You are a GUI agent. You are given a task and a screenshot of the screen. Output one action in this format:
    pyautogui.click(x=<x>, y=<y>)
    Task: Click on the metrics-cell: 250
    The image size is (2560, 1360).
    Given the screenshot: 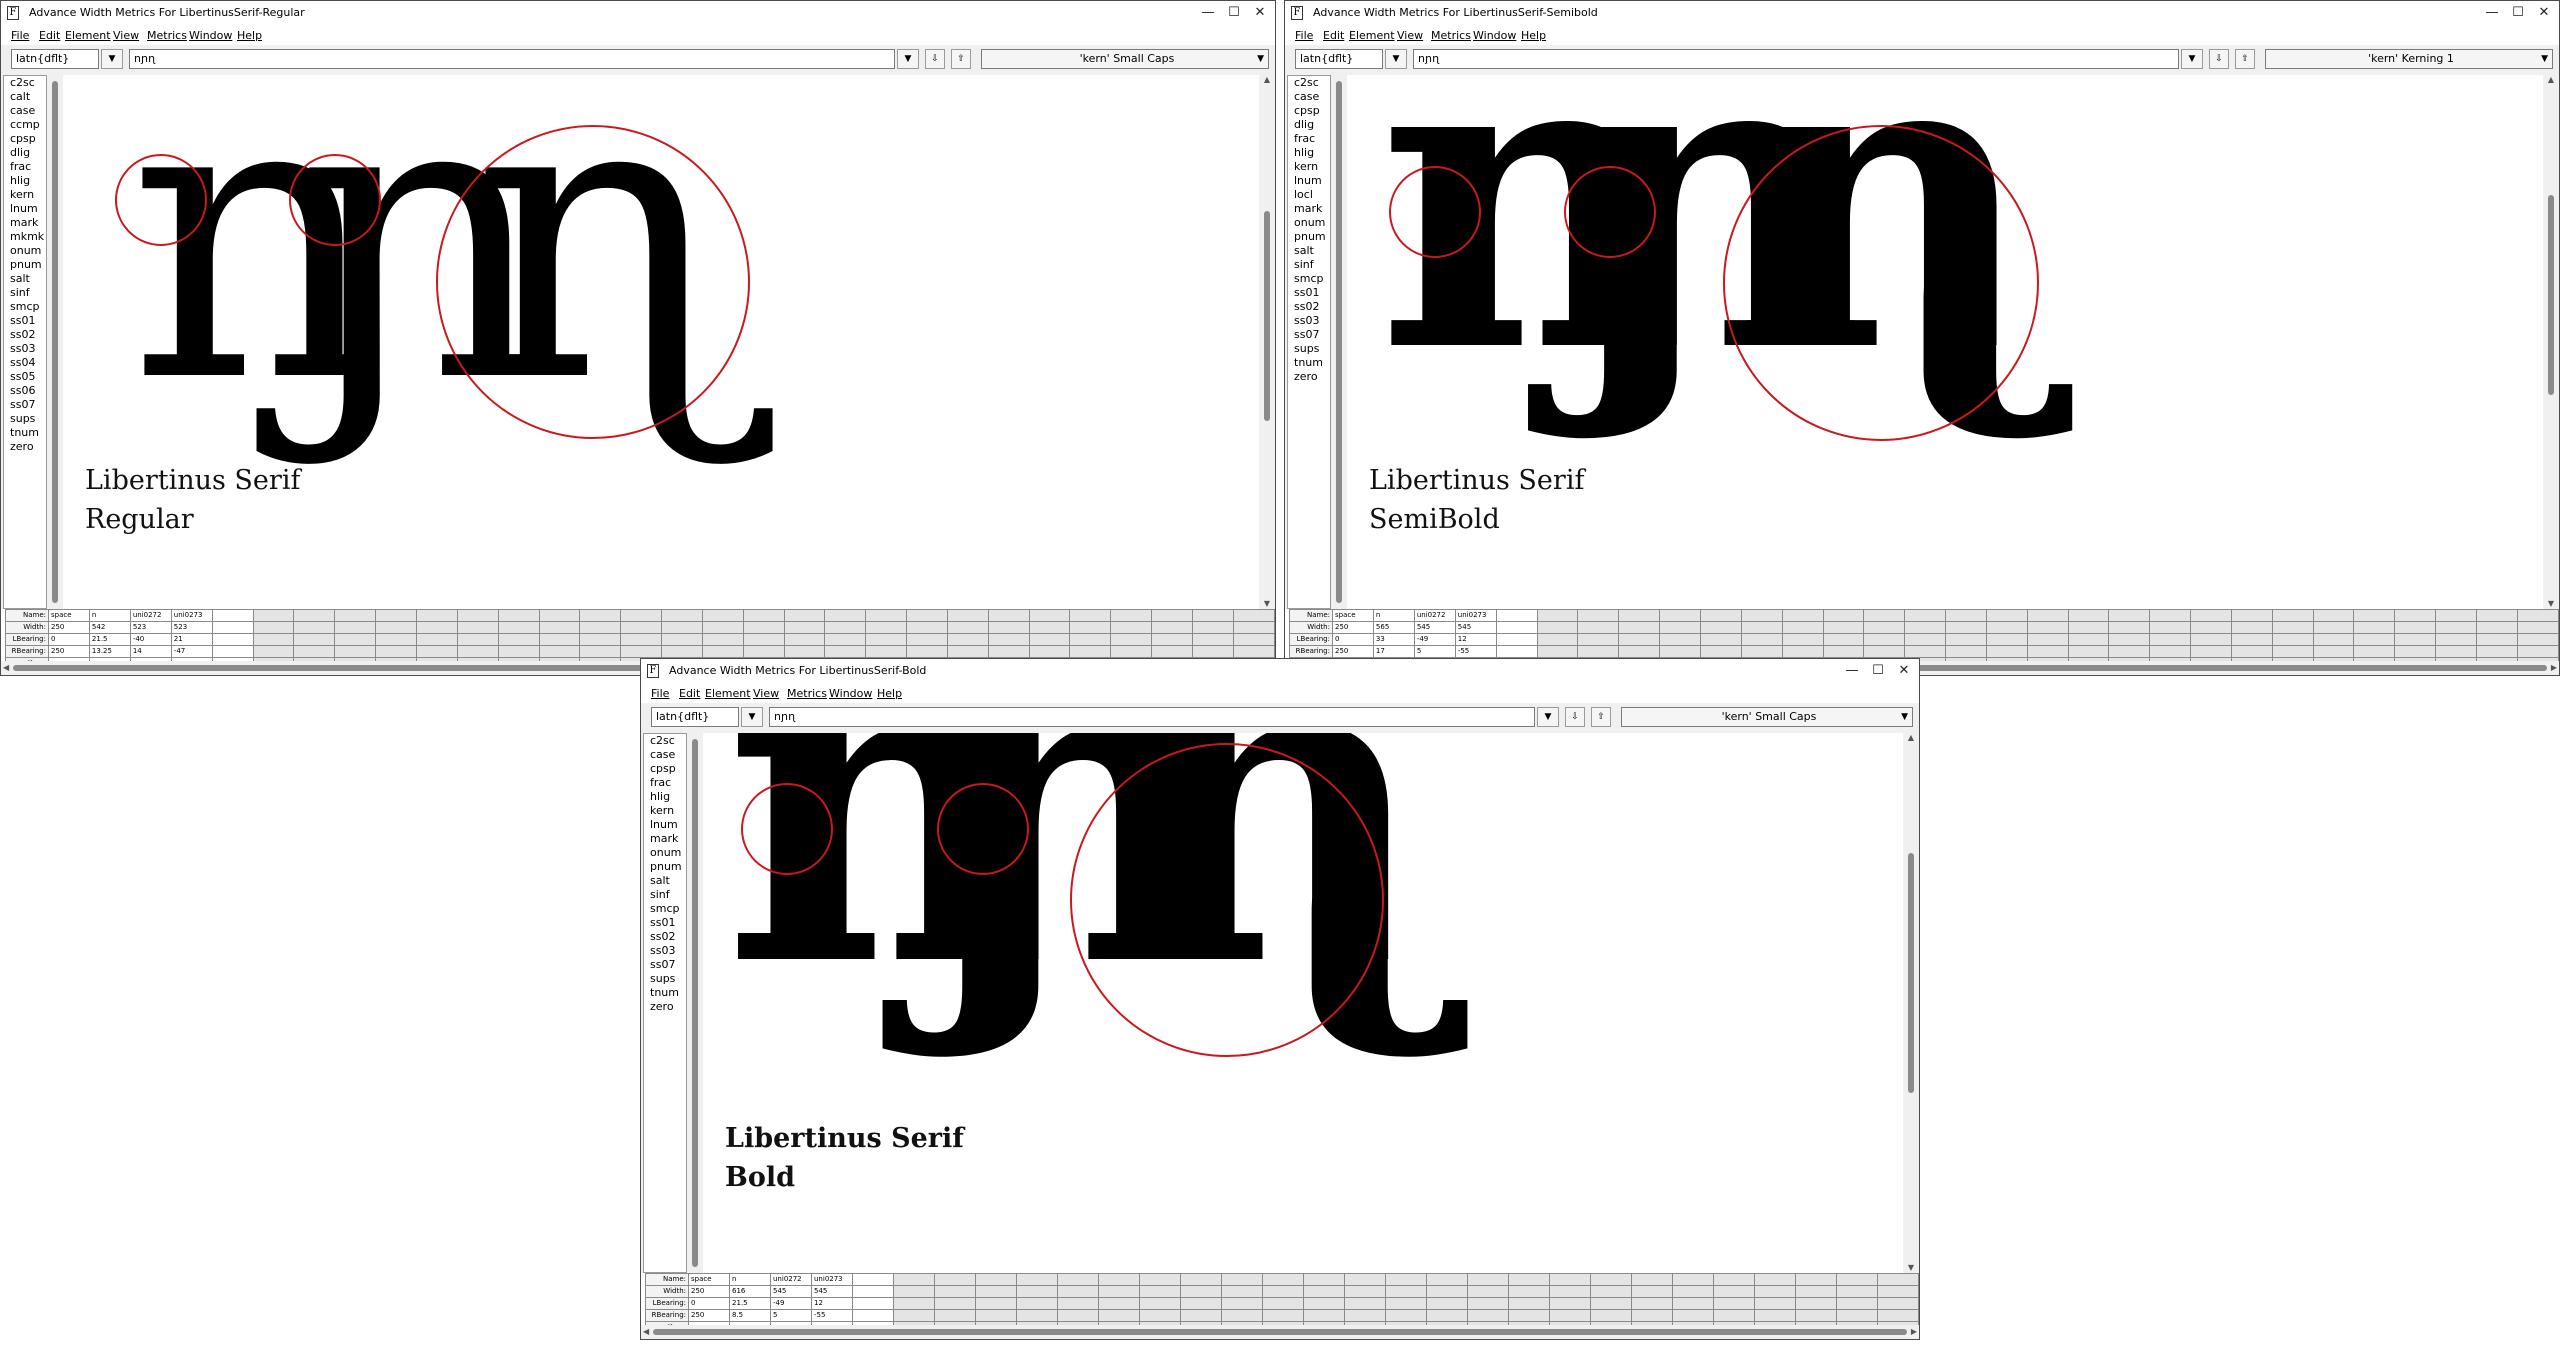 What is the action you would take?
    pyautogui.click(x=709, y=1315)
    